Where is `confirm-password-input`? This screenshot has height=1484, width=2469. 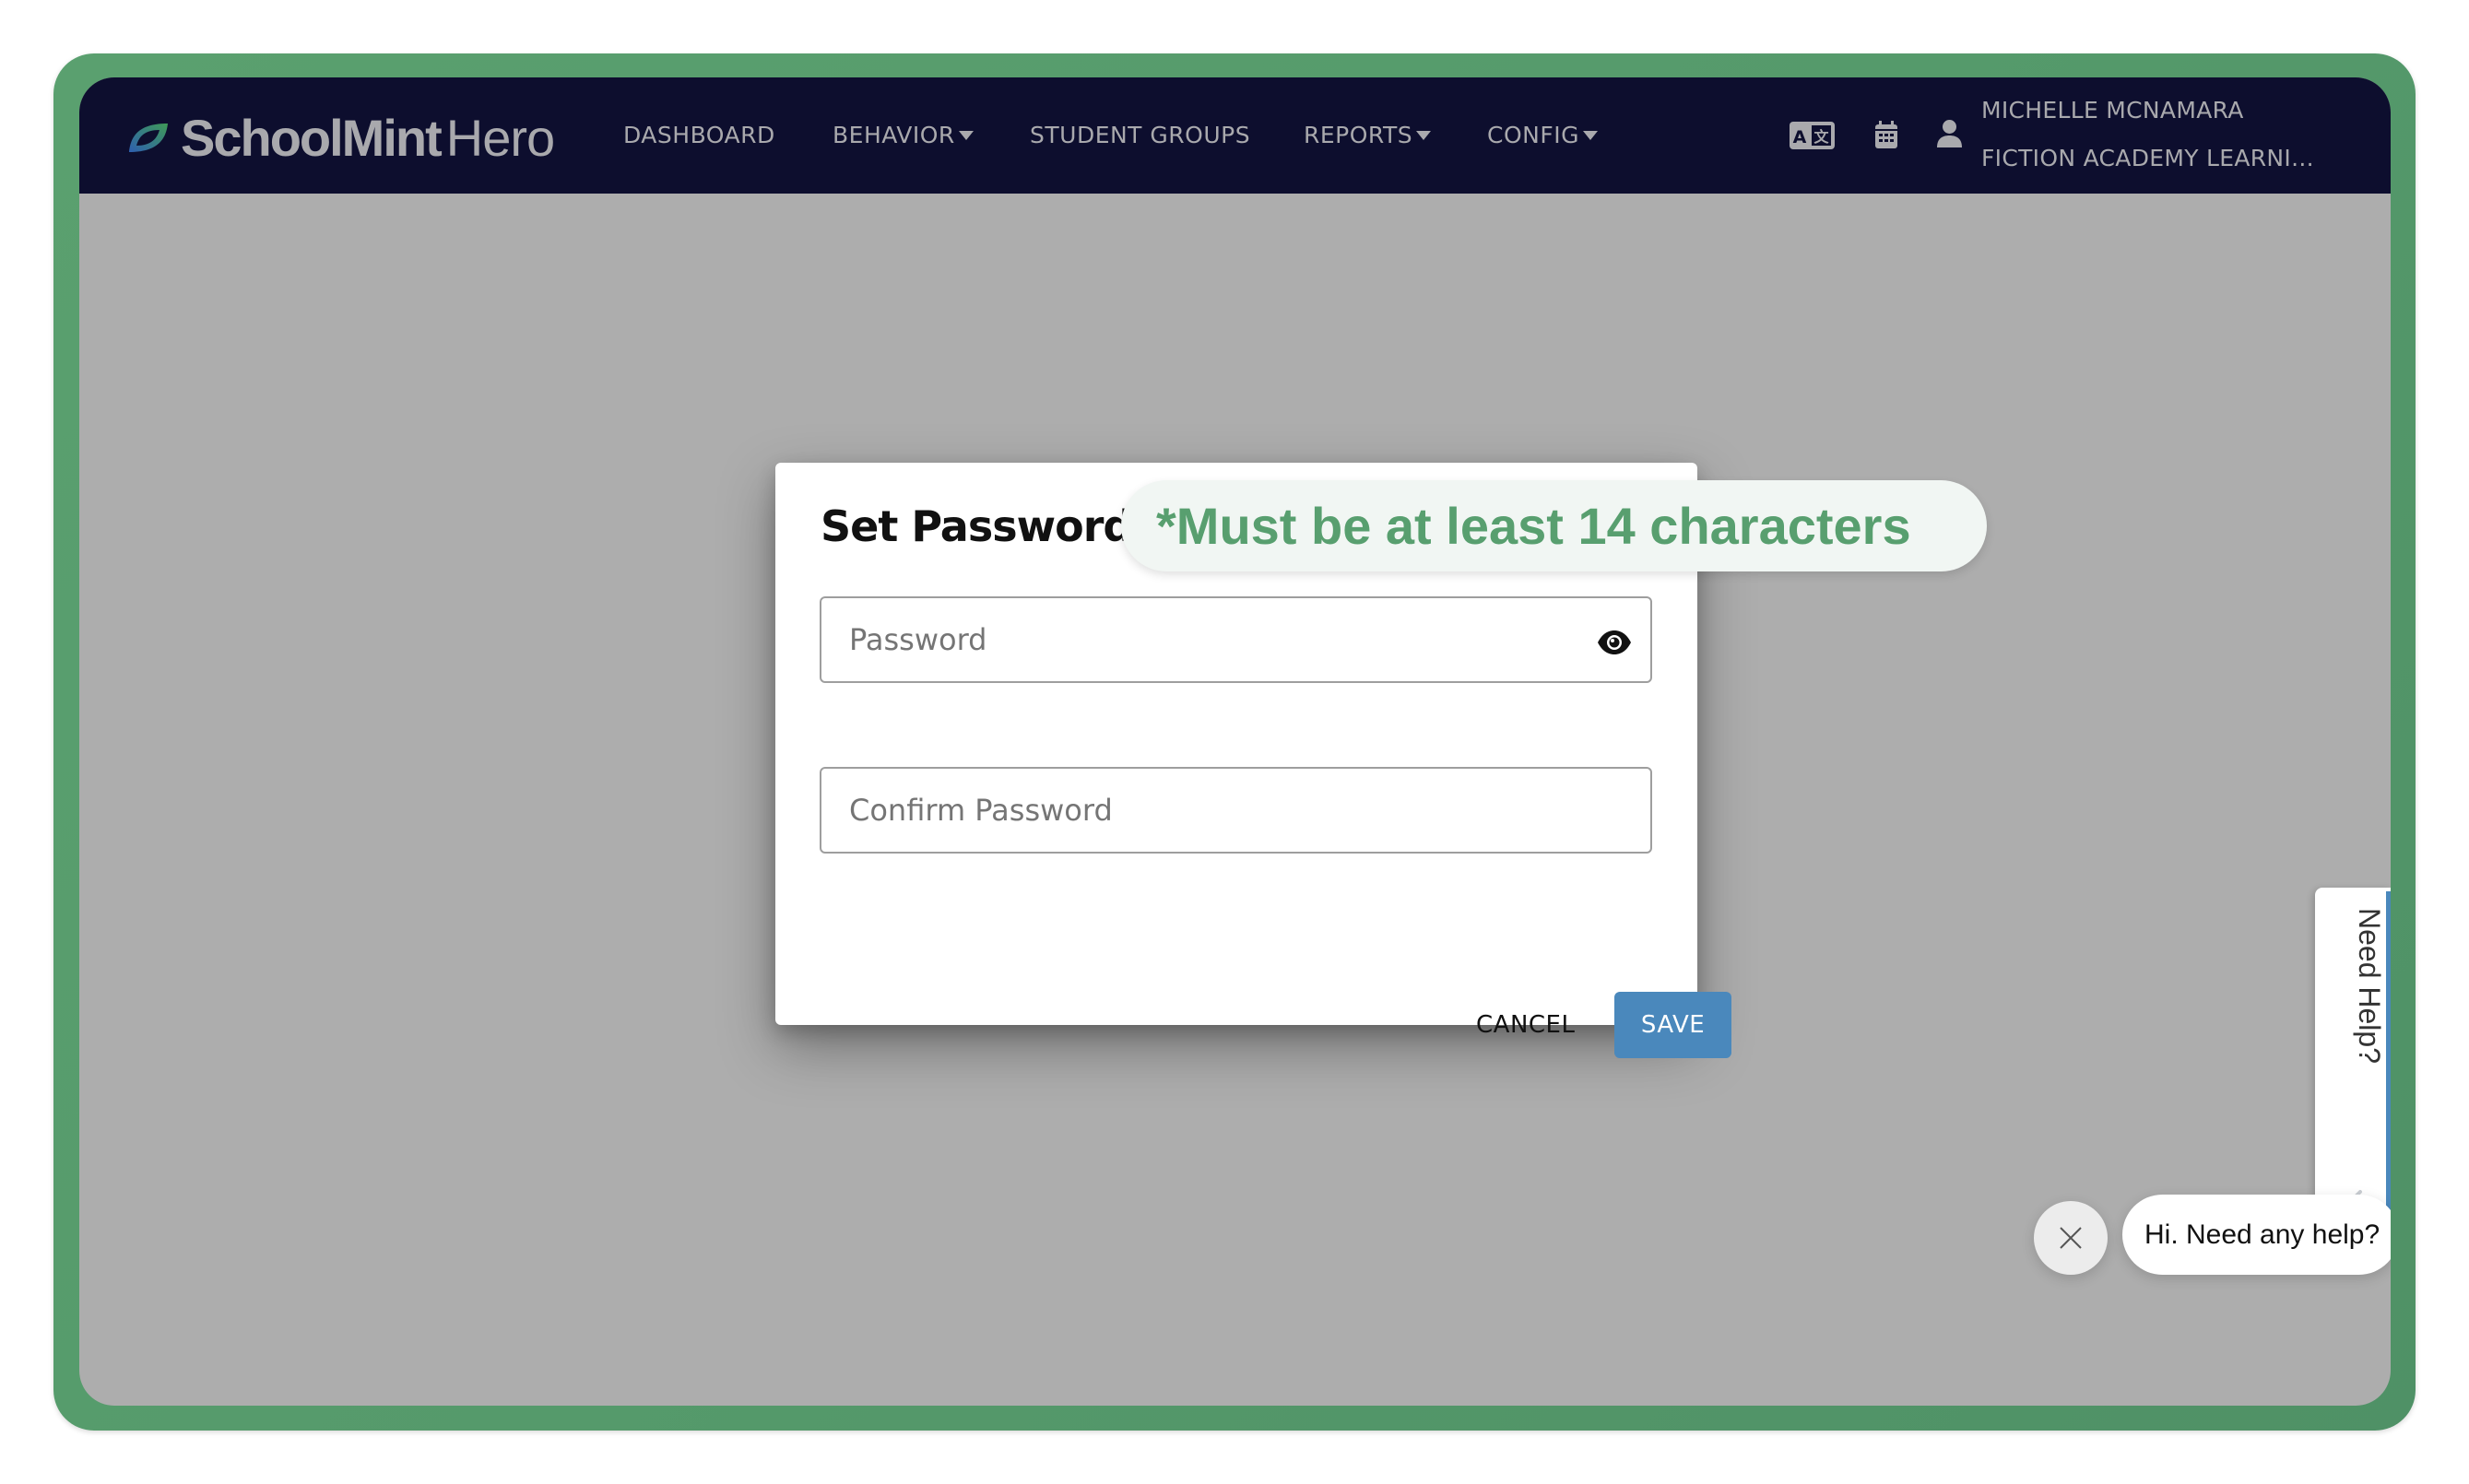 confirm-password-input is located at coordinates (1235, 811).